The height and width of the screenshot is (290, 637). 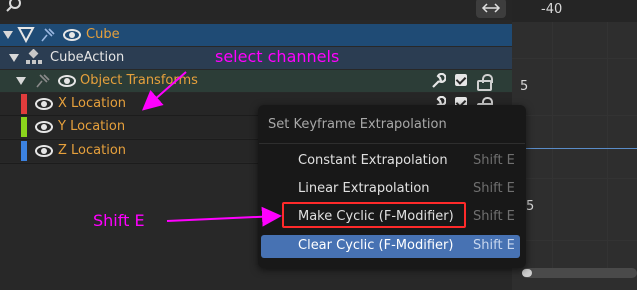 I want to click on highlight-box, so click(x=374, y=215).